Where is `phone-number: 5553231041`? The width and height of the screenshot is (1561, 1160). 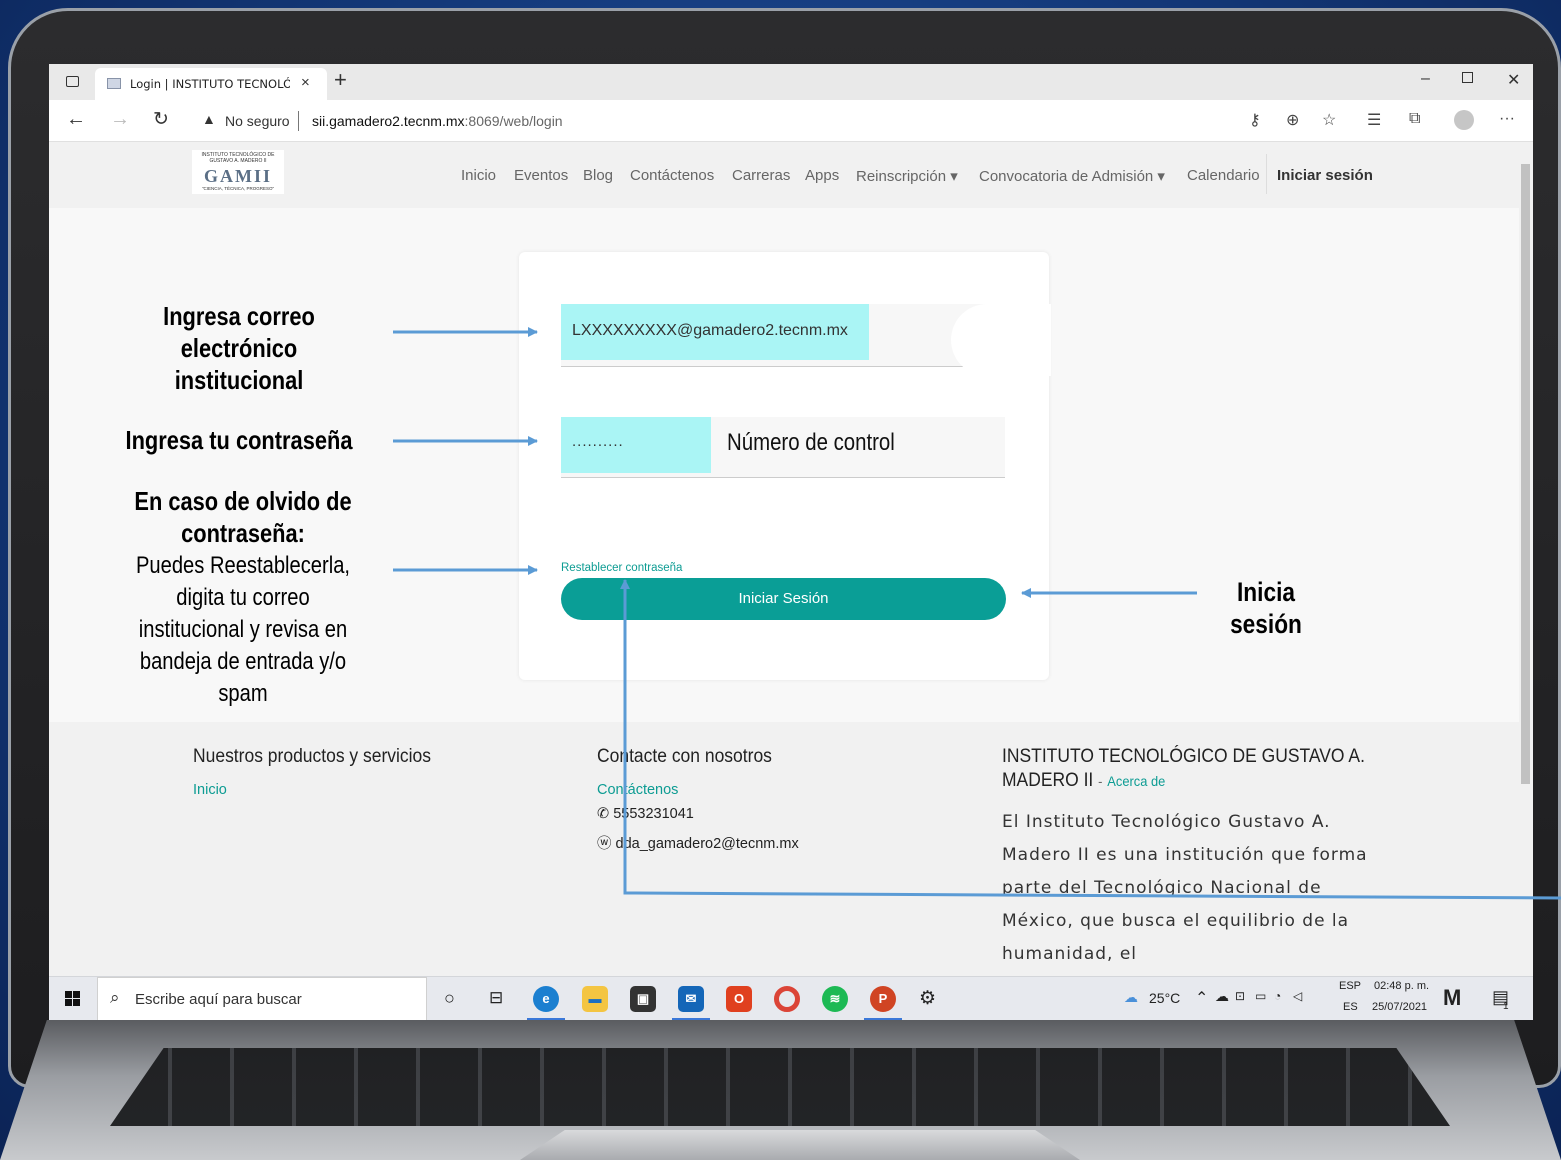 phone-number: 5553231041 is located at coordinates (653, 814).